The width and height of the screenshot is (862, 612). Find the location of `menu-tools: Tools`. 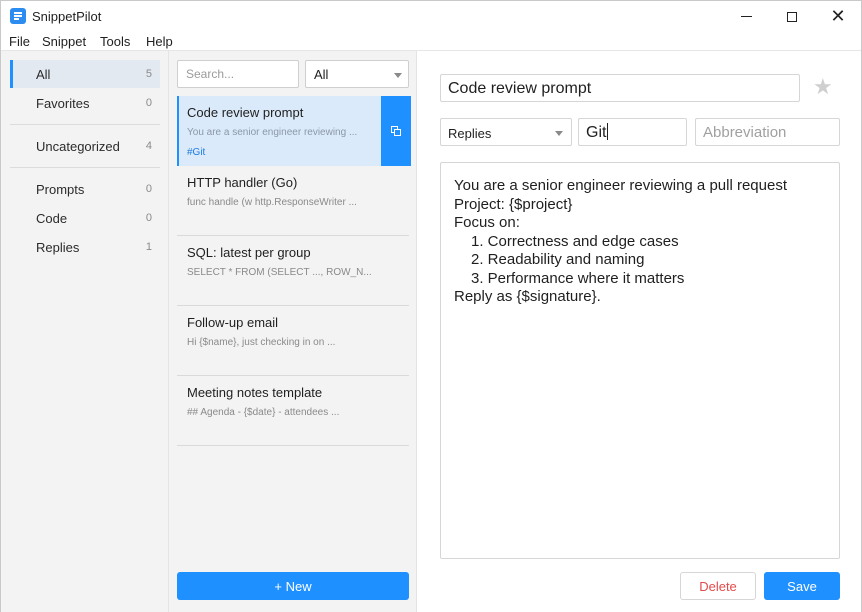

menu-tools: Tools is located at coordinates (115, 41).